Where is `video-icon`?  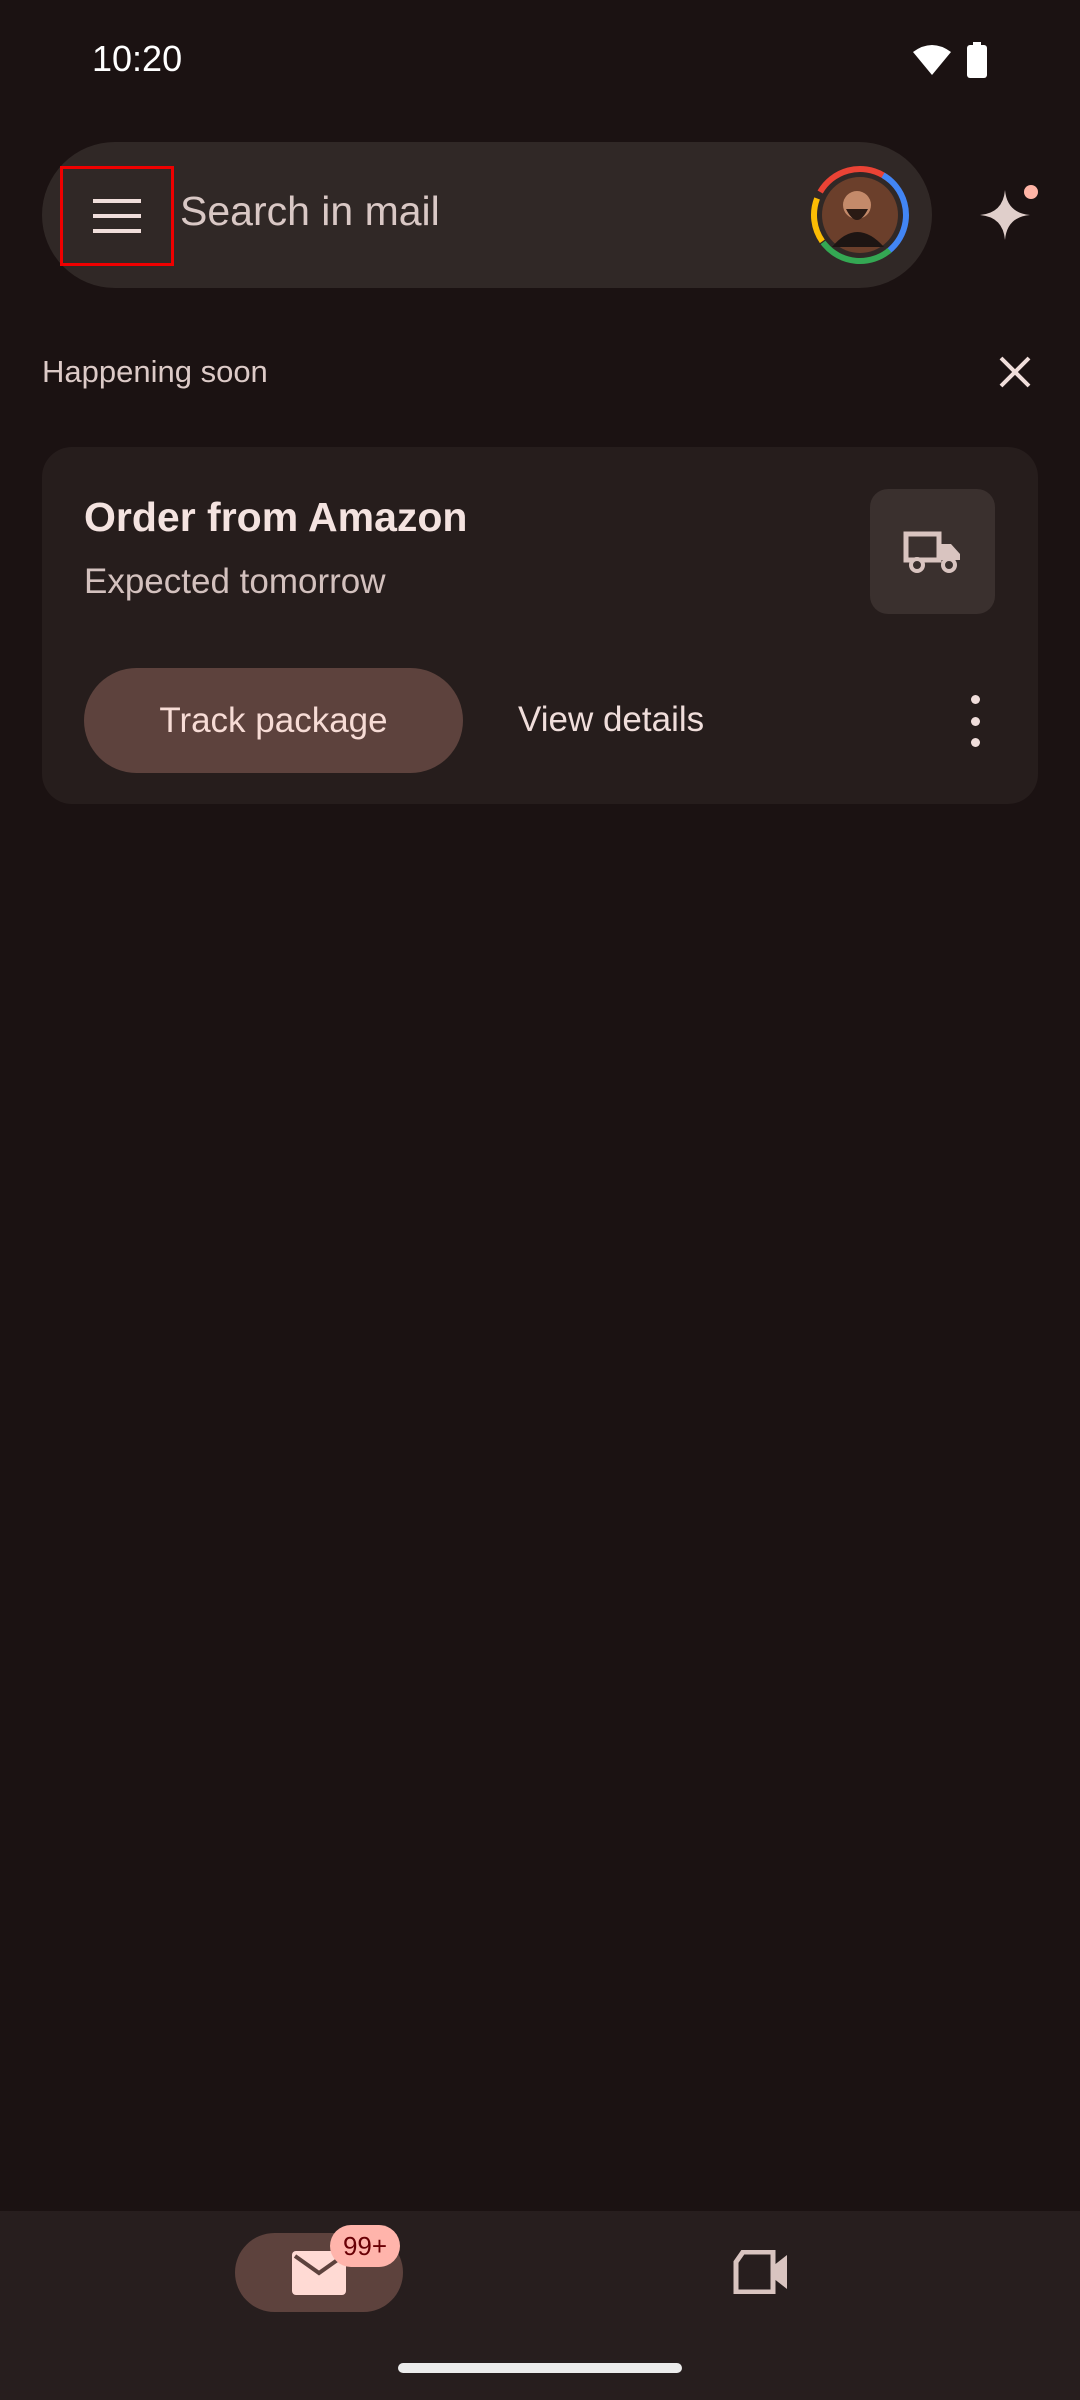
video-icon is located at coordinates (761, 2272).